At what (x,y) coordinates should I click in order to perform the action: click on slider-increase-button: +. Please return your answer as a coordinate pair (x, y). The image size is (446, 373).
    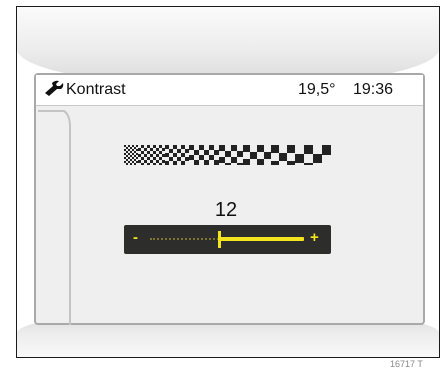
    Looking at the image, I should click on (314, 238).